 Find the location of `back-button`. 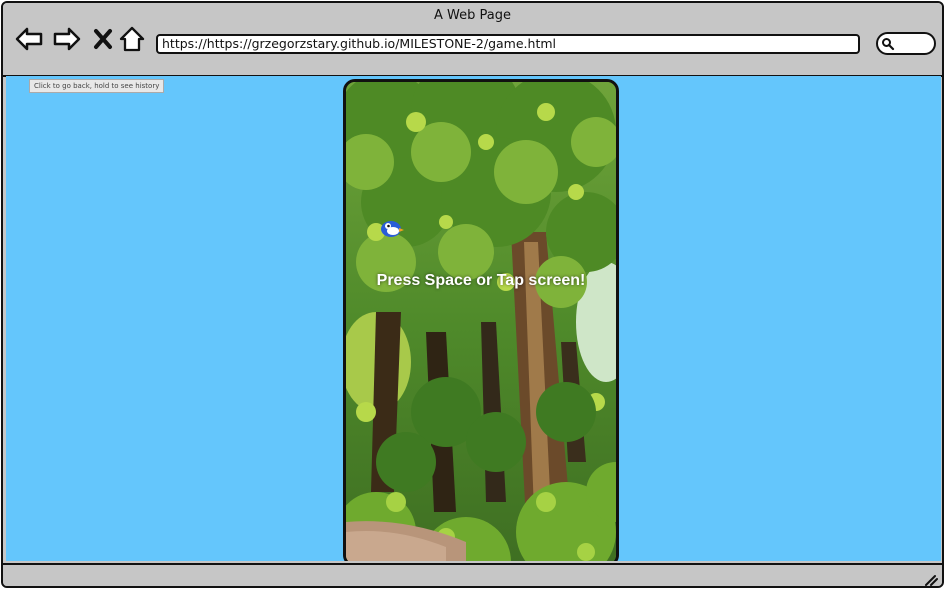

back-button is located at coordinates (29, 39).